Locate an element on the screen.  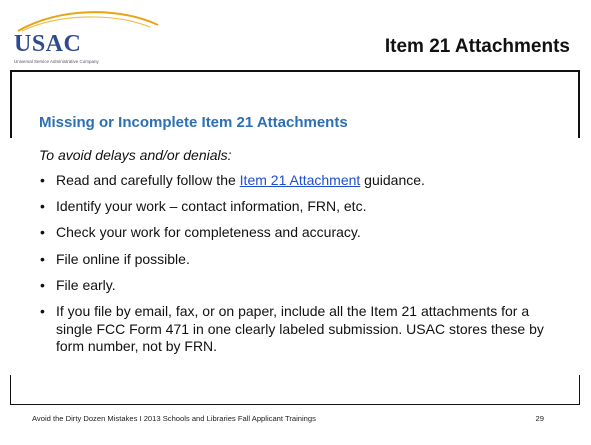
footer-left-border is located at coordinates (10, 390).